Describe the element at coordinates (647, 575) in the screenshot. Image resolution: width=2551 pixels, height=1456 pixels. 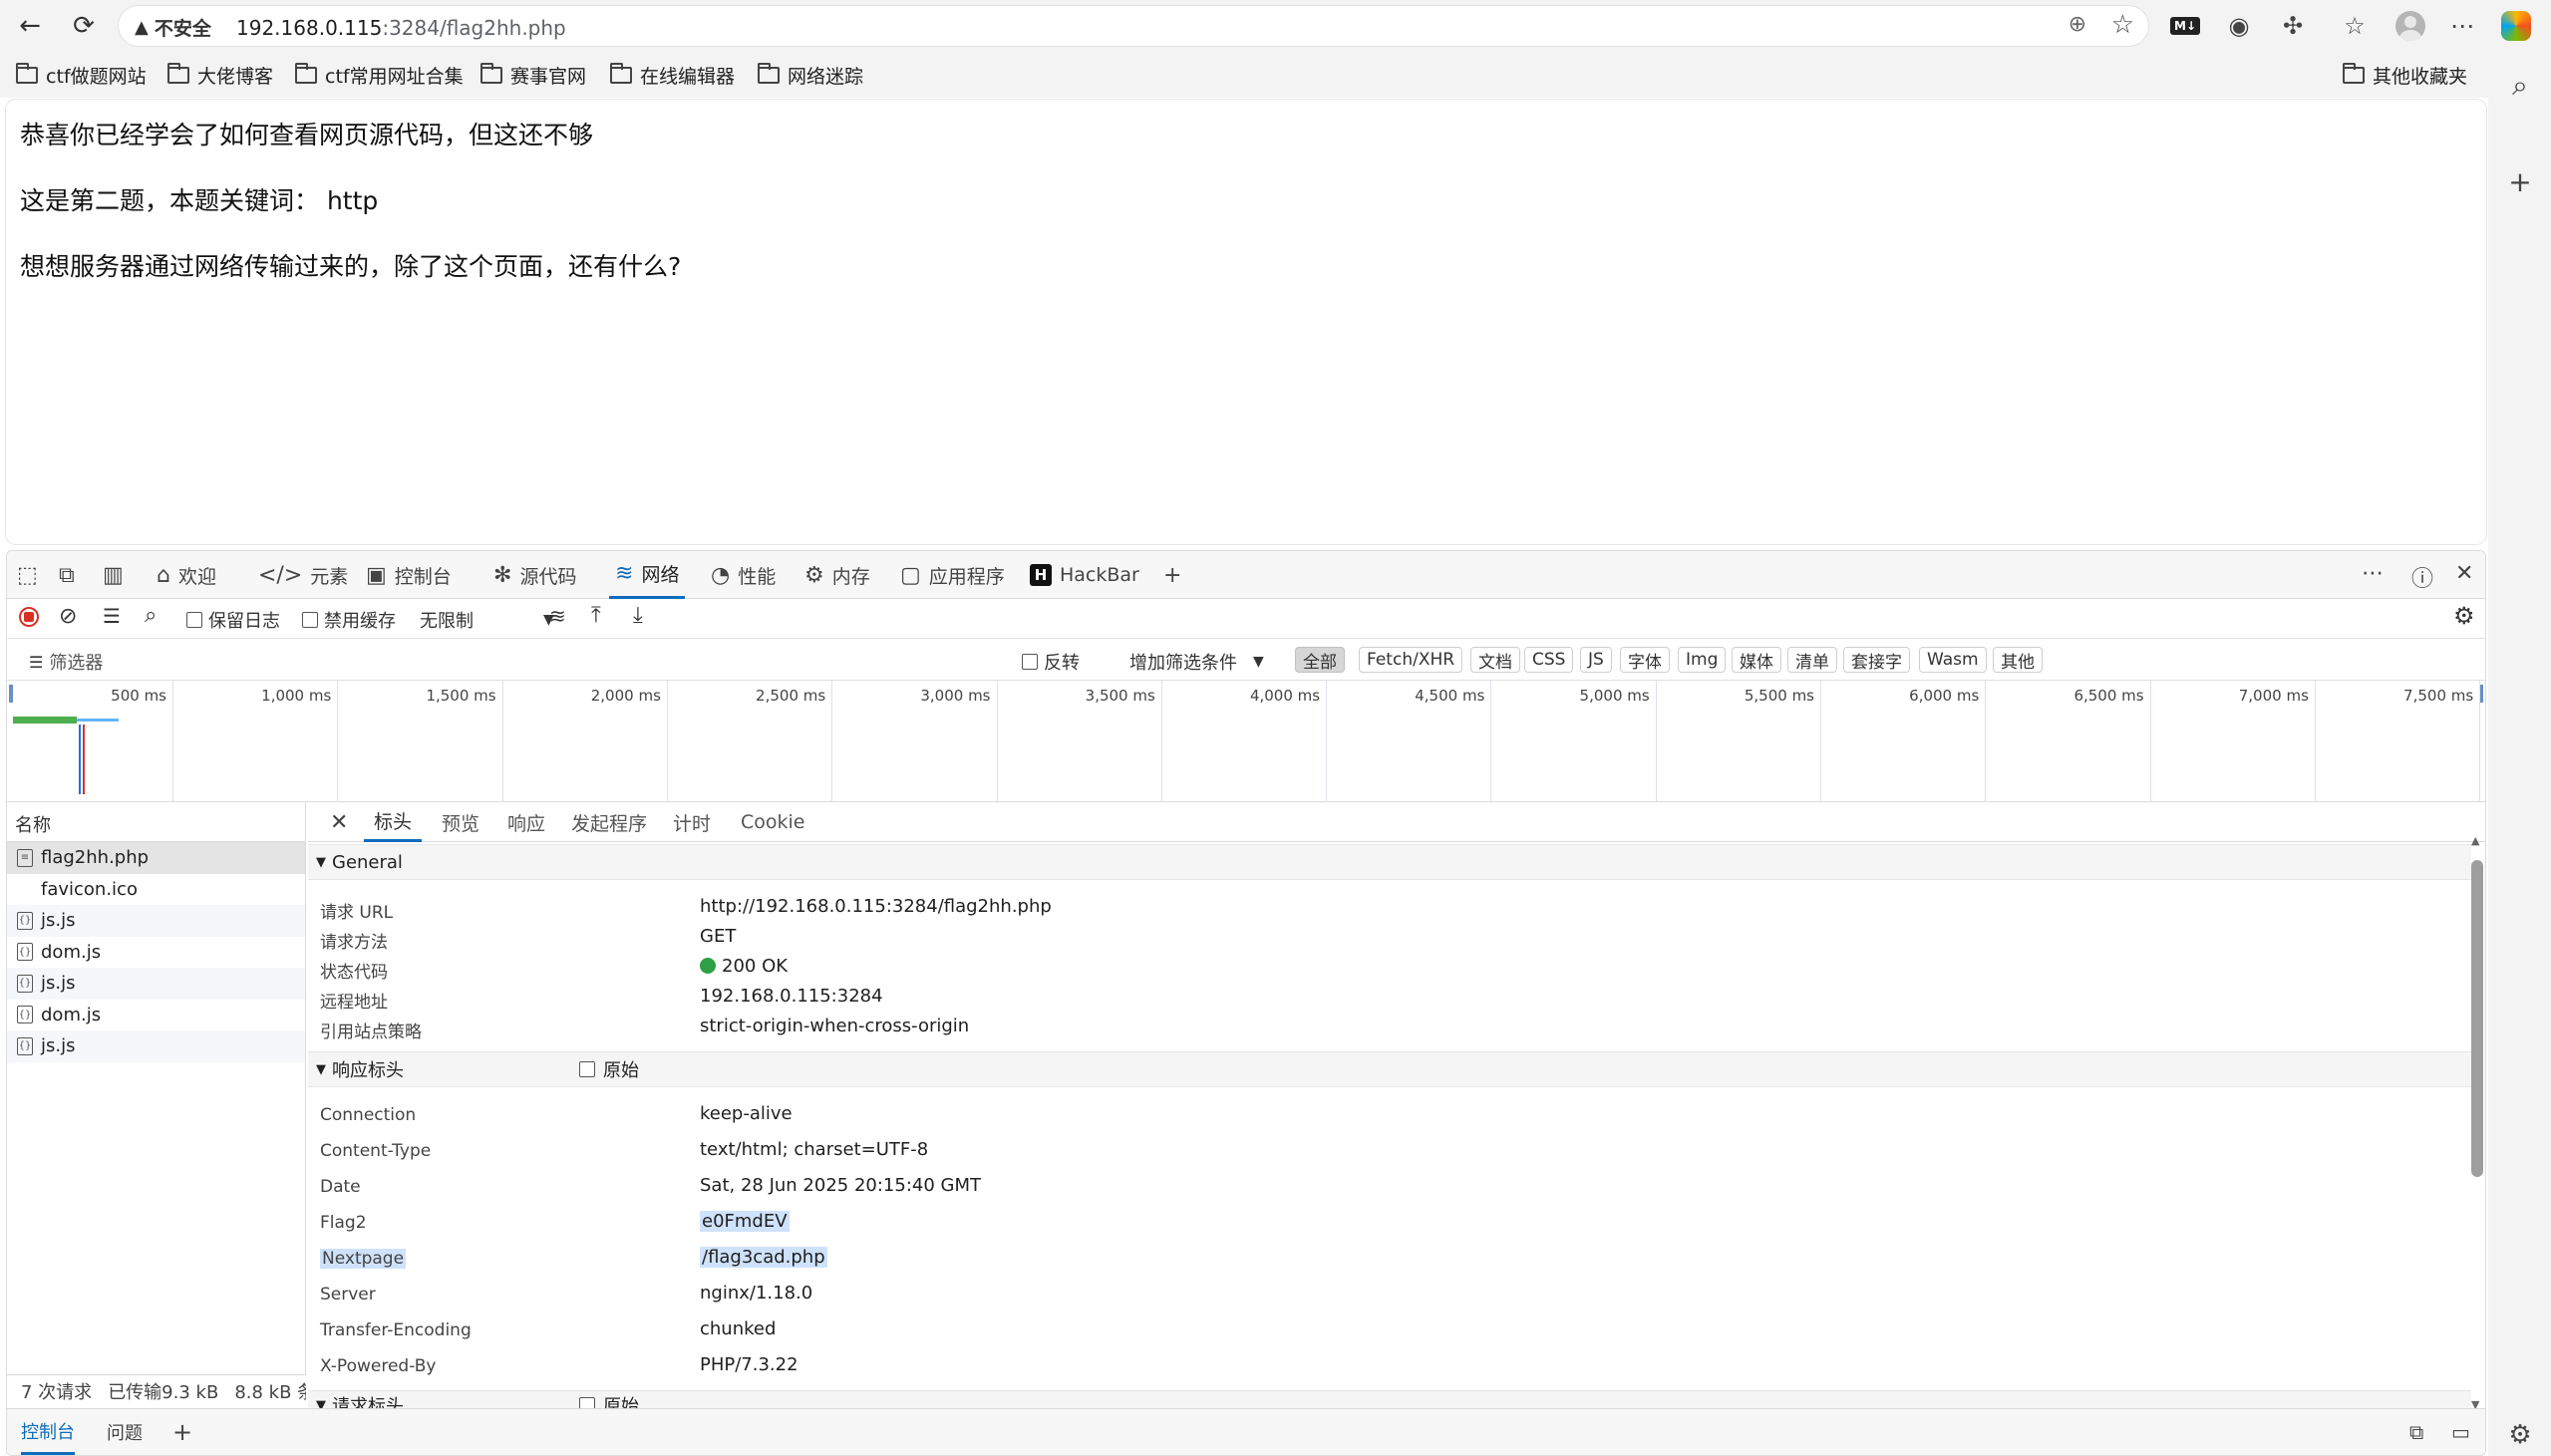
I see `tab-network: ≋ 网络` at that location.